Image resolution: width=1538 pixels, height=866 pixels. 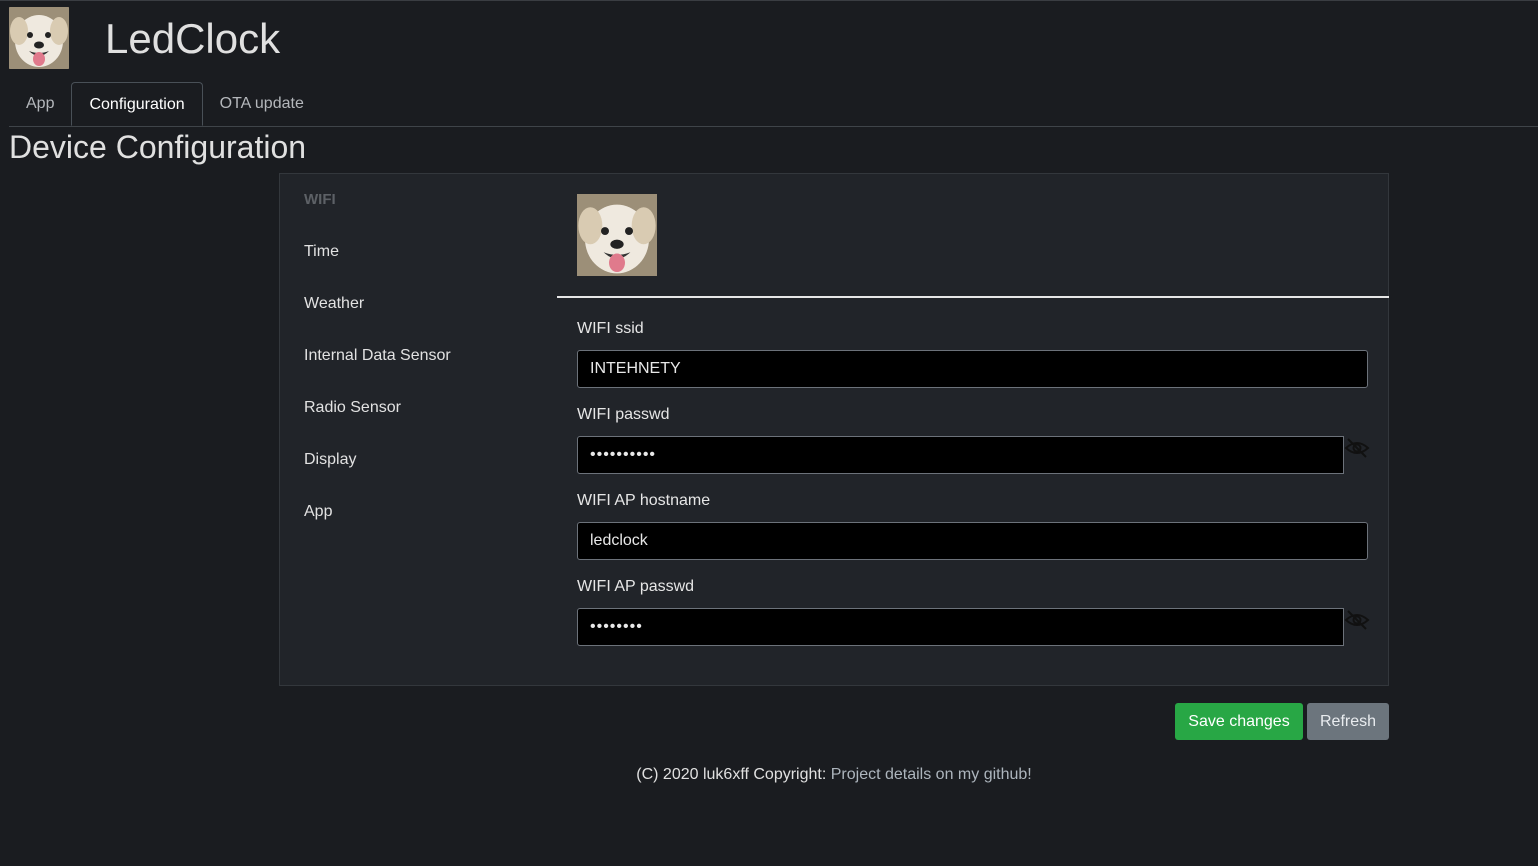 What do you see at coordinates (320, 199) in the screenshot?
I see `sidebar-item-wifi: WIFI` at bounding box center [320, 199].